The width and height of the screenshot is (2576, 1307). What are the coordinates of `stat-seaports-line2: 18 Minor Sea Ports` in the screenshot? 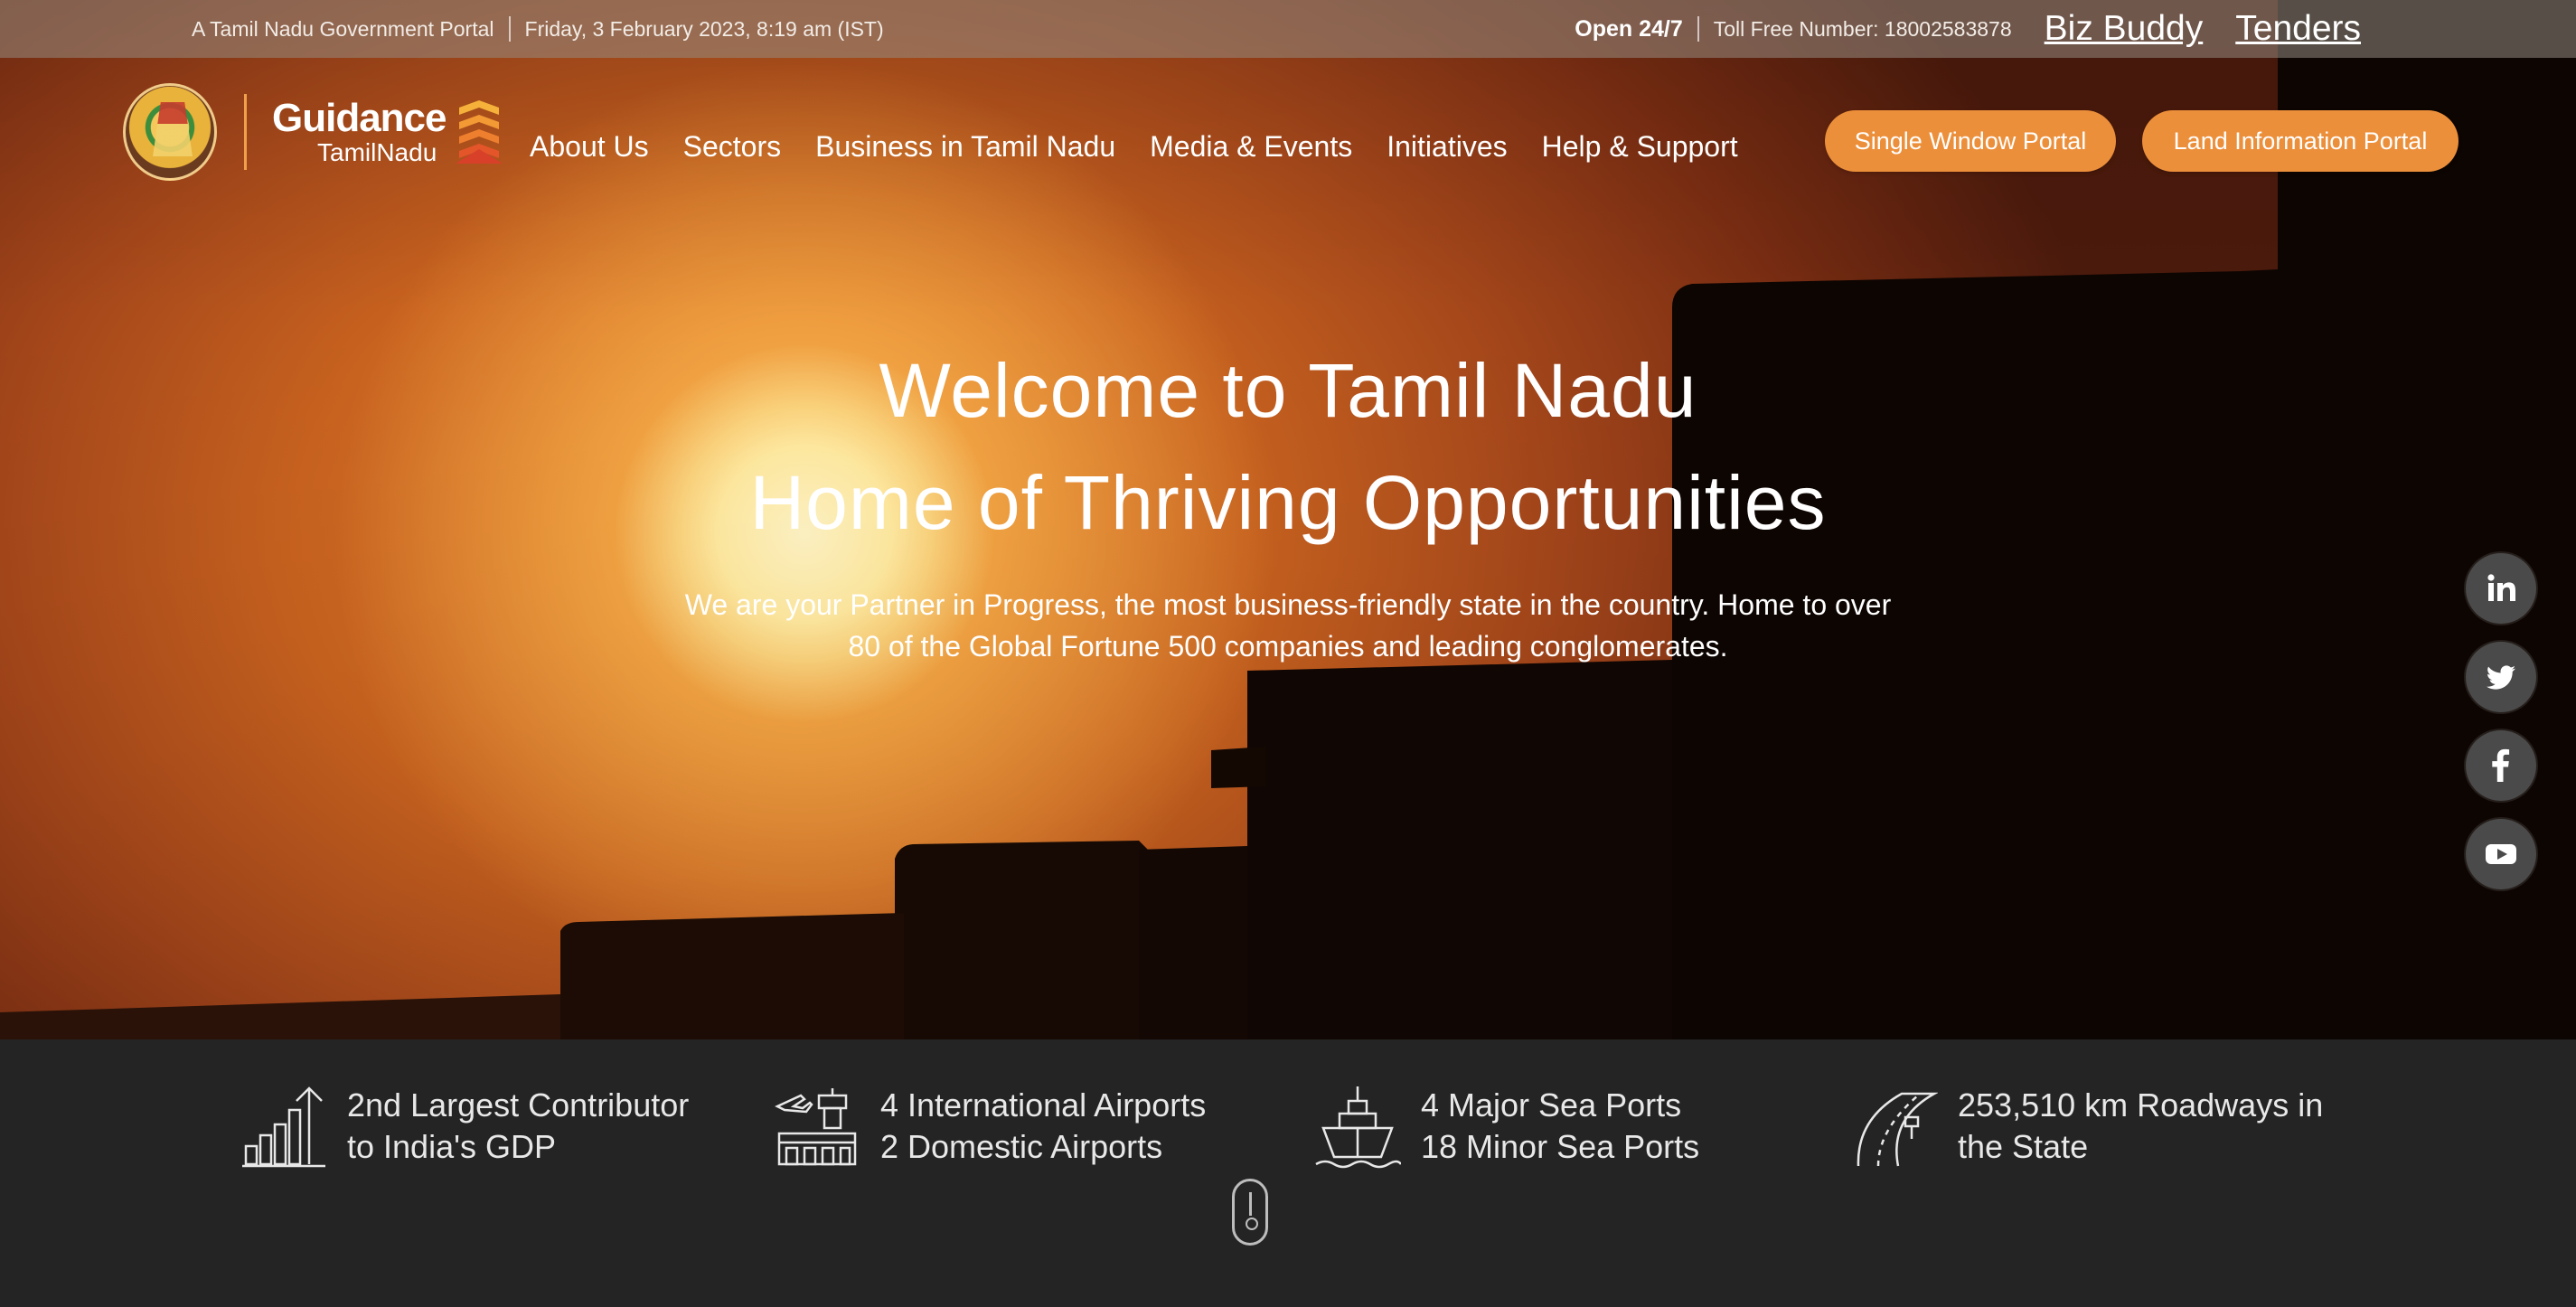 It's located at (1561, 1146).